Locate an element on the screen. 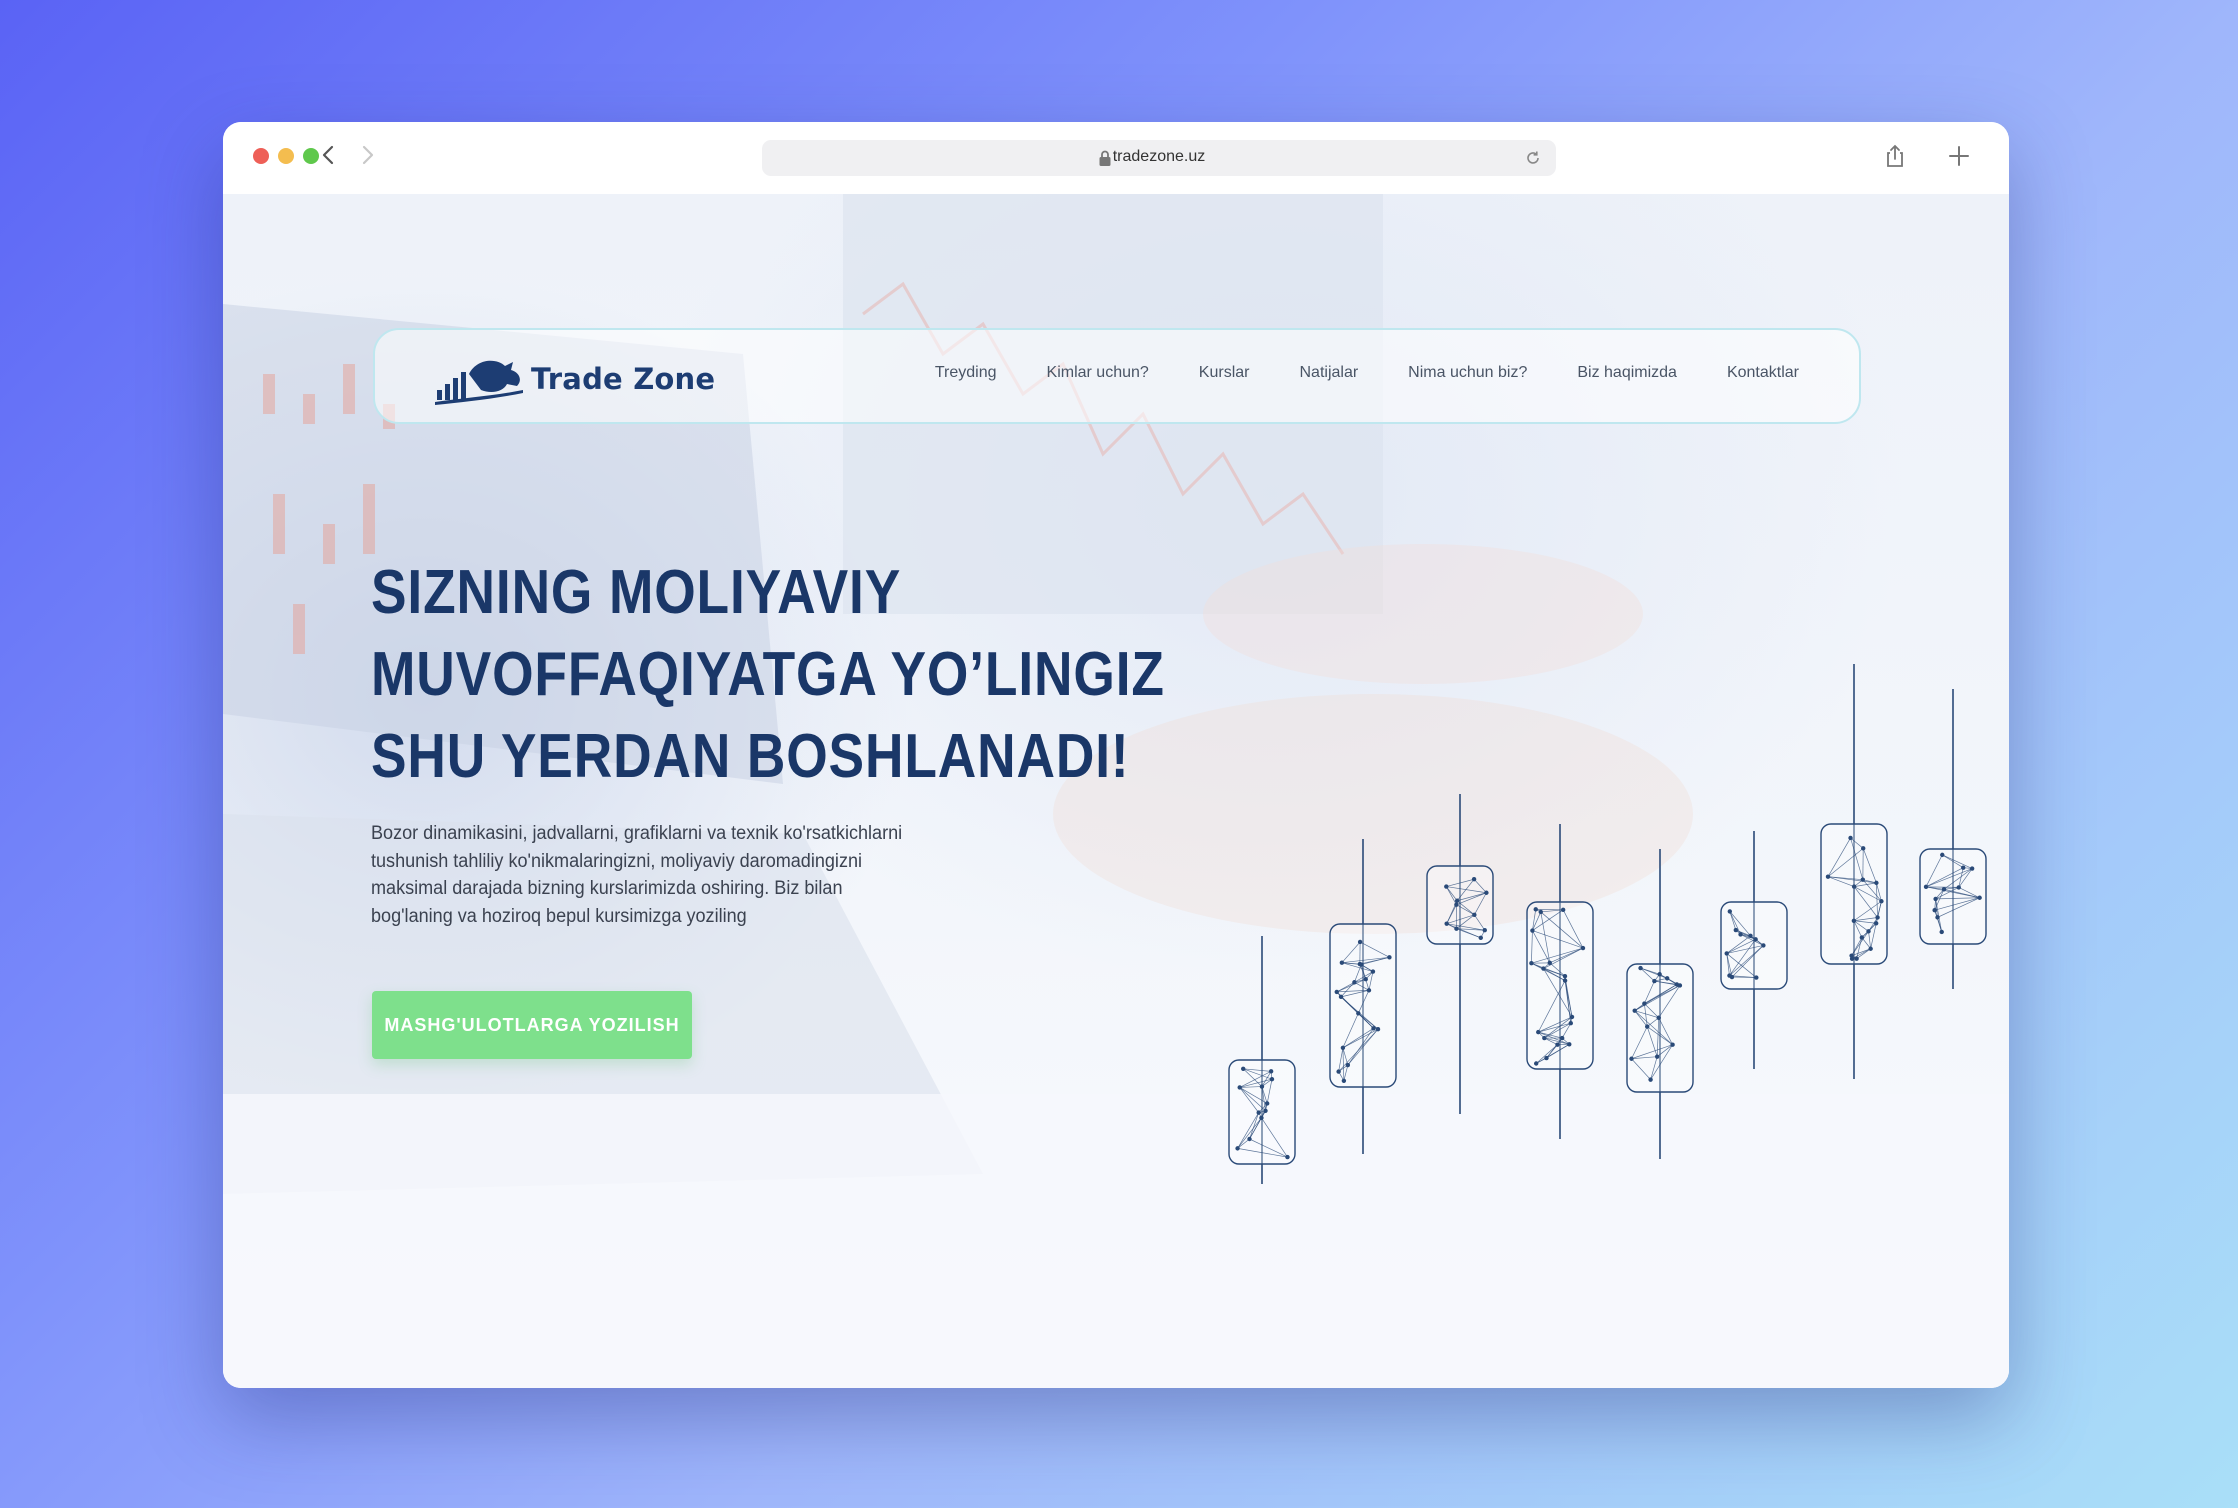 Image resolution: width=2238 pixels, height=1508 pixels. logo: Trade Zone is located at coordinates (574, 379).